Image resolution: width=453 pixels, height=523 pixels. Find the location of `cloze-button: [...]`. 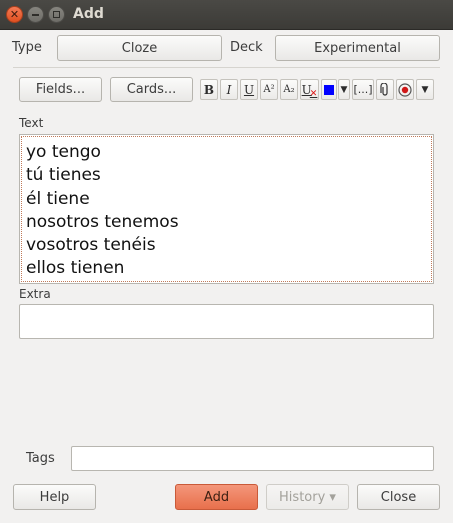

cloze-button: [...] is located at coordinates (363, 89).